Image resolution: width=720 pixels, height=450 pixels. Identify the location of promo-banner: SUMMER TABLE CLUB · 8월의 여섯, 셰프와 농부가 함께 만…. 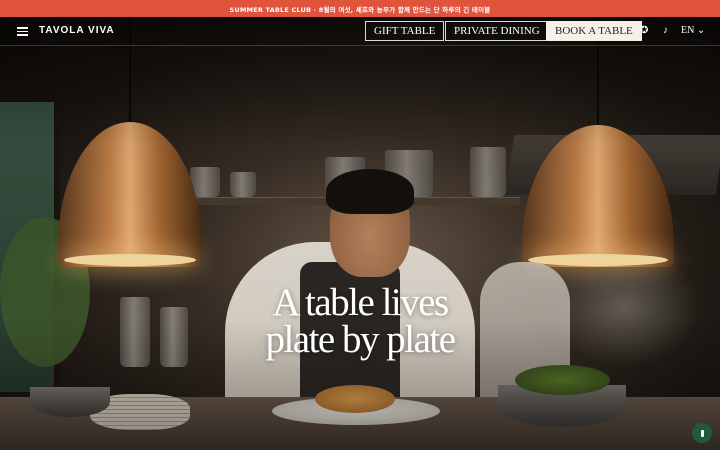
(360, 8).